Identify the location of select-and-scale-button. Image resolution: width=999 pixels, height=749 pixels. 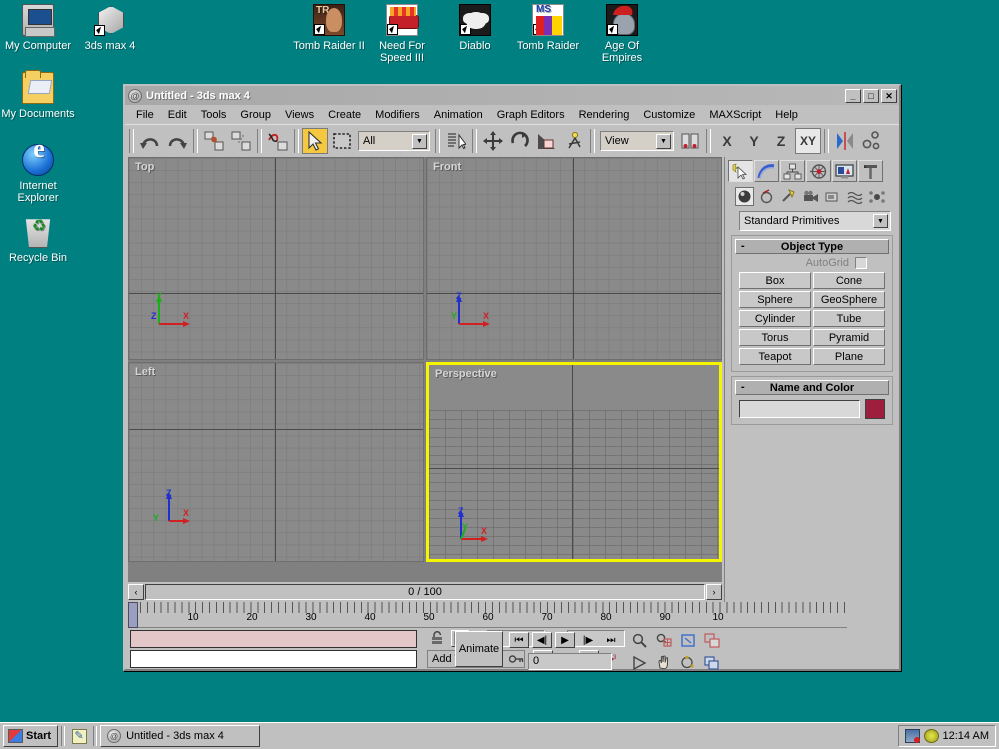
(547, 141).